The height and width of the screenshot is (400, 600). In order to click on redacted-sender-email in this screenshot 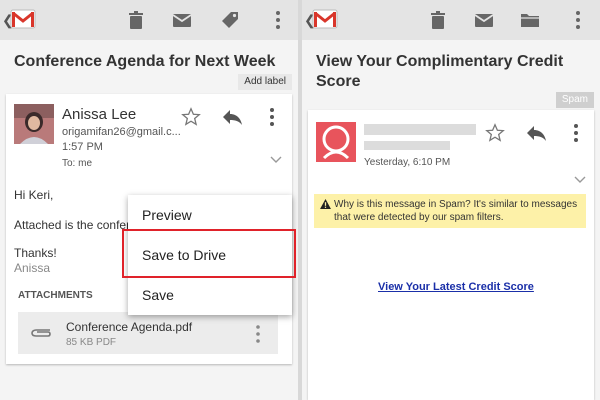, I will do `click(407, 145)`.